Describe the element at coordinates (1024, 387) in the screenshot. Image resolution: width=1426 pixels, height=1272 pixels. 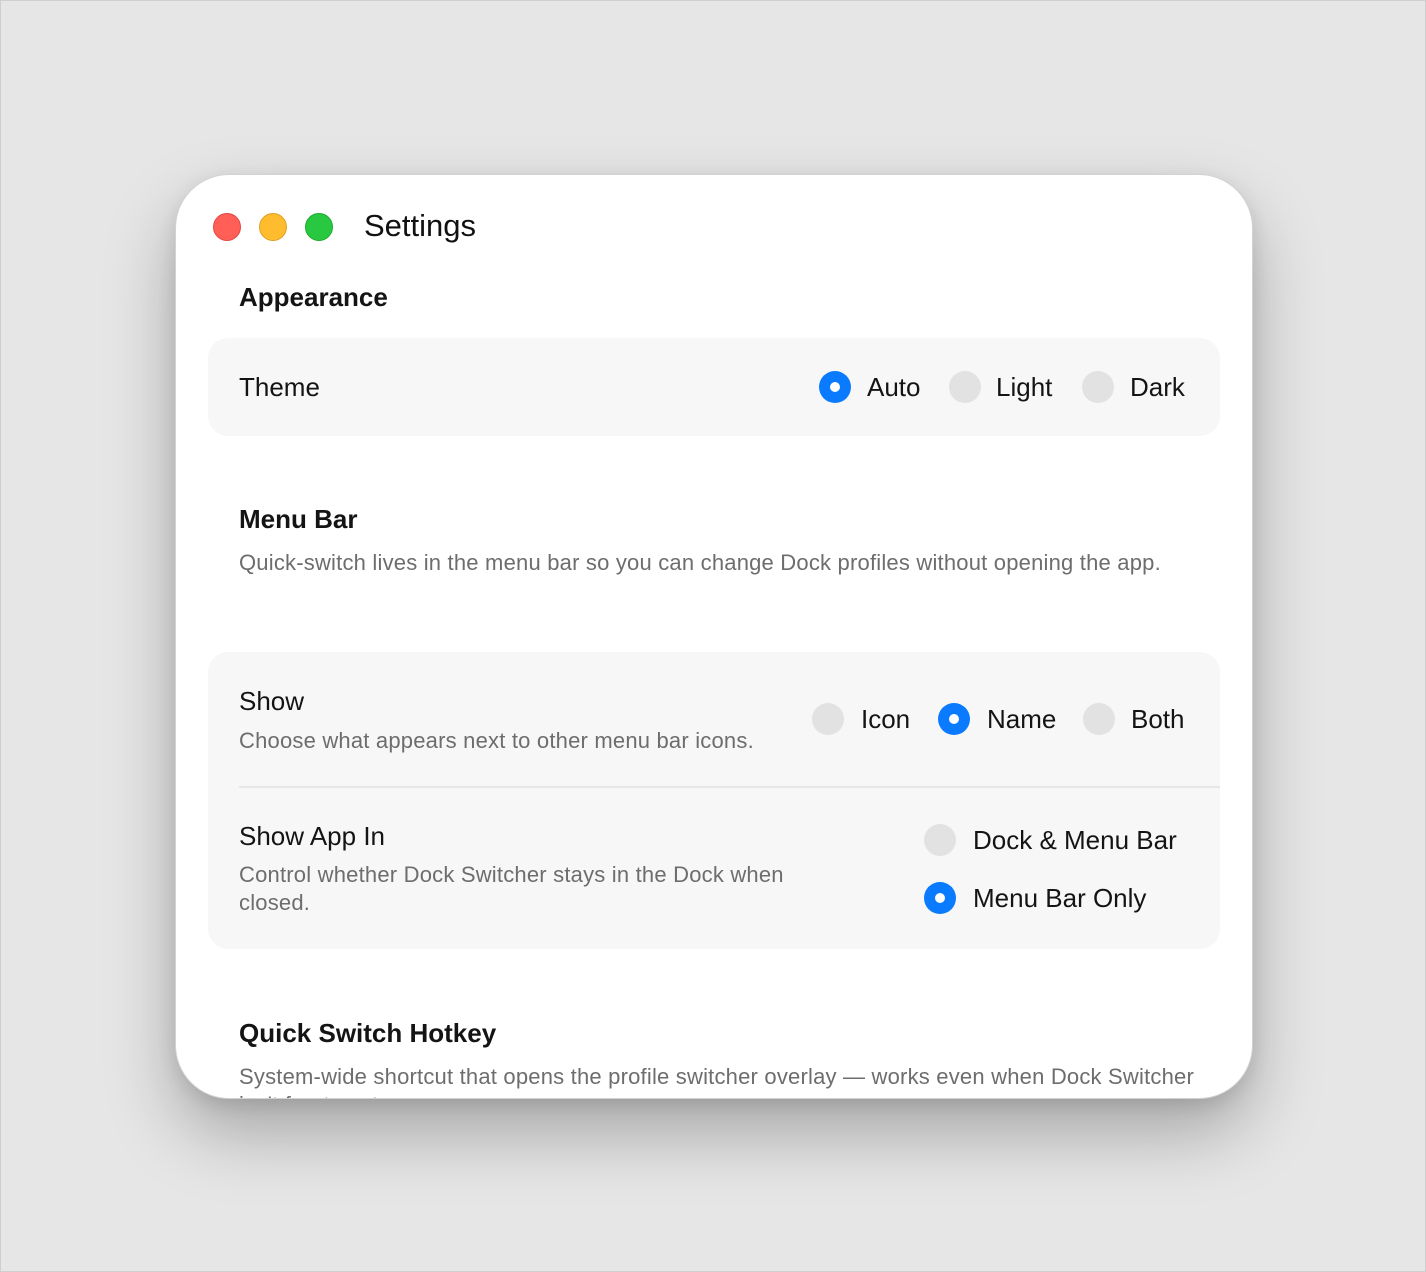
I see `theme-light-label: Light` at that location.